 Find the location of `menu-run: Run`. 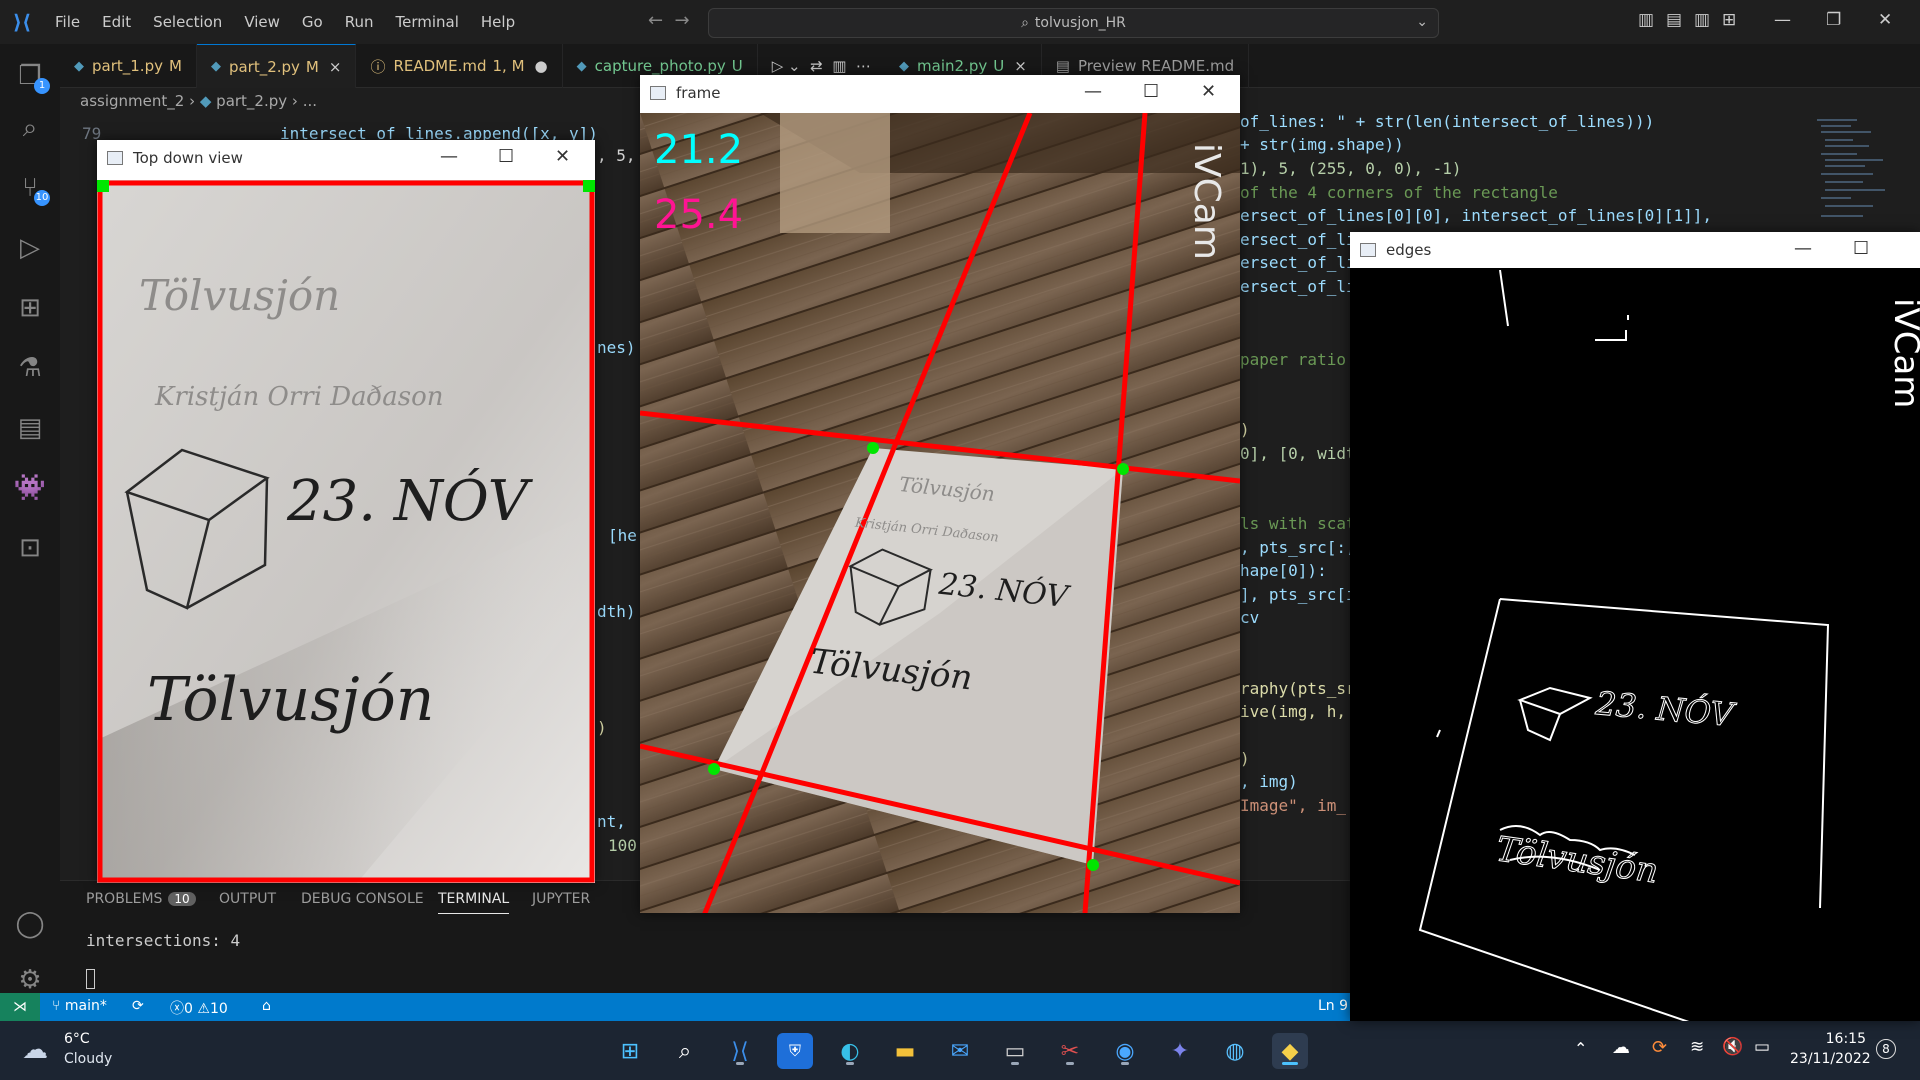

menu-run: Run is located at coordinates (359, 22).